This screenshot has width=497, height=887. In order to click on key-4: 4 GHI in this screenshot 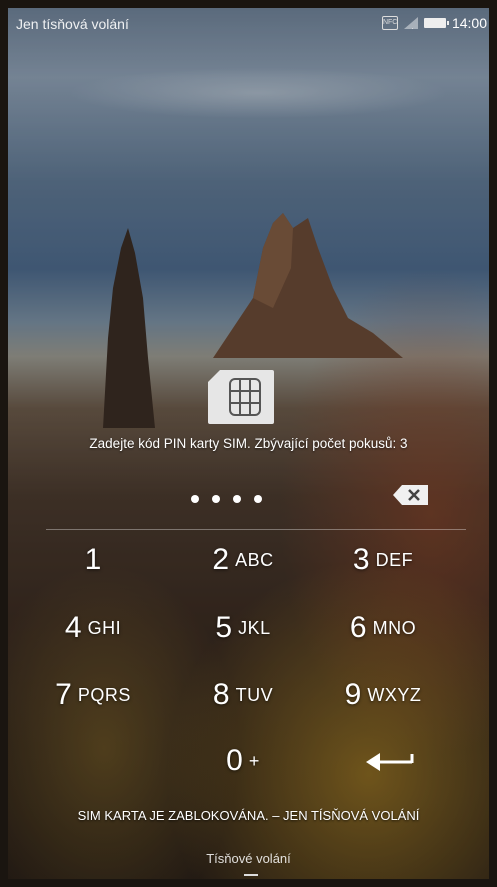, I will do `click(93, 628)`.